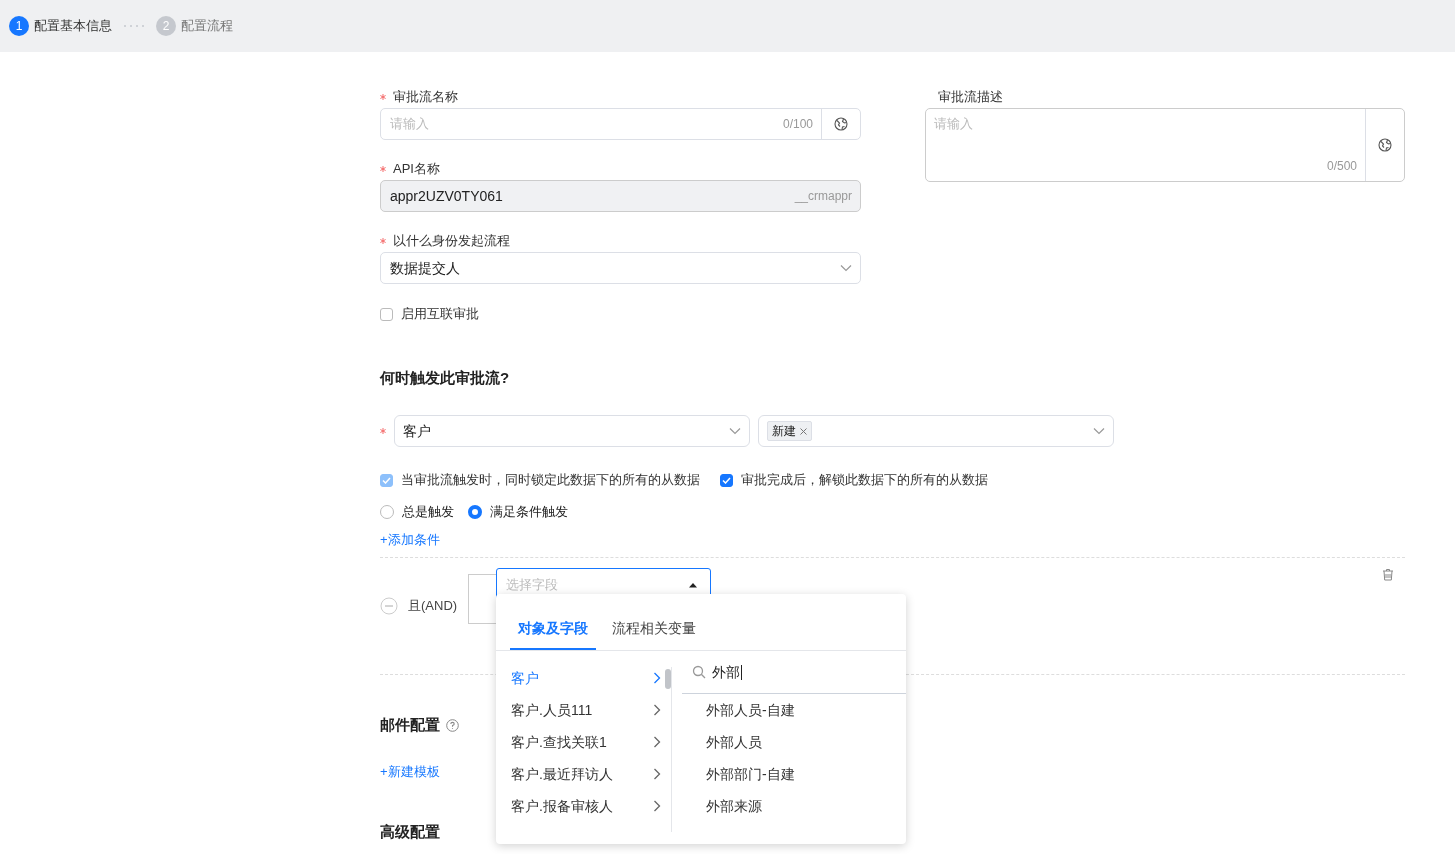 The width and height of the screenshot is (1455, 854). Describe the element at coordinates (553, 635) in the screenshot. I see `dropdown-tab: 对象及字段` at that location.